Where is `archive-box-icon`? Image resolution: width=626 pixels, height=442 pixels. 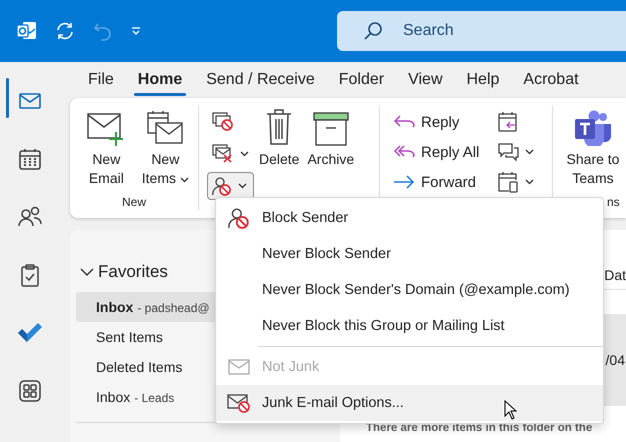
archive-box-icon is located at coordinates (330, 129).